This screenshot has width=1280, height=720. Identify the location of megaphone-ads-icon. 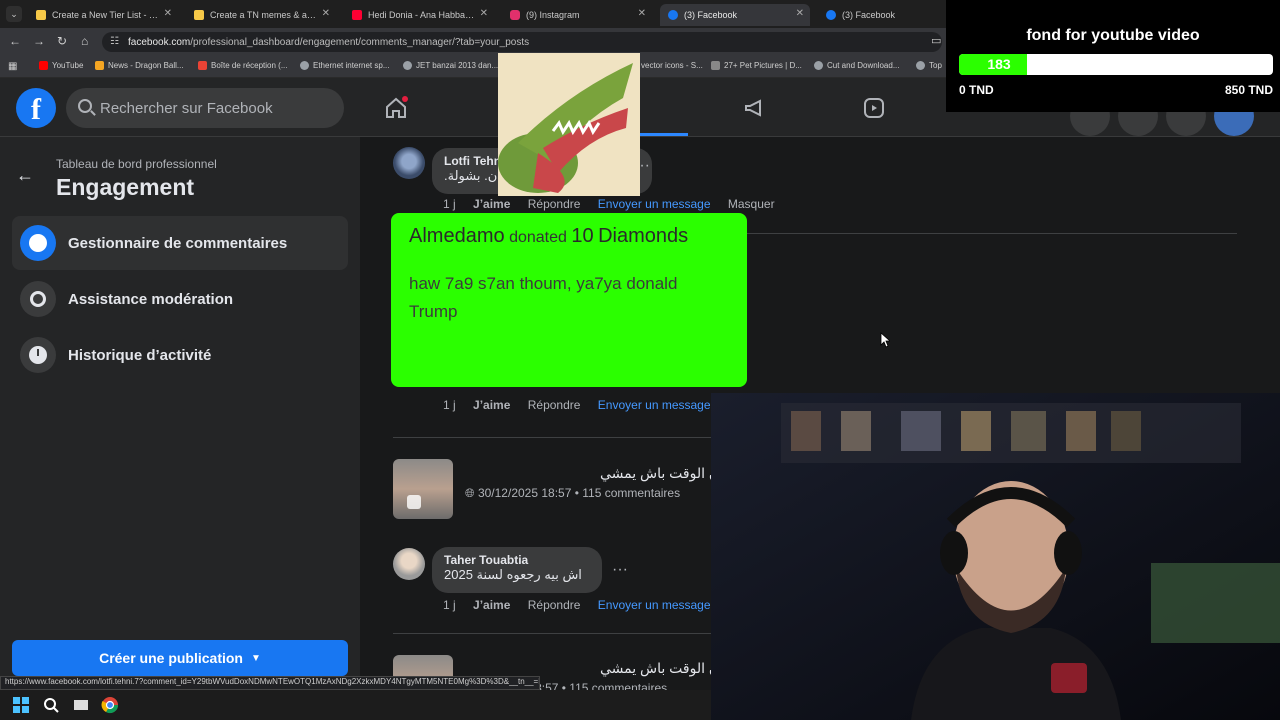
(755, 108).